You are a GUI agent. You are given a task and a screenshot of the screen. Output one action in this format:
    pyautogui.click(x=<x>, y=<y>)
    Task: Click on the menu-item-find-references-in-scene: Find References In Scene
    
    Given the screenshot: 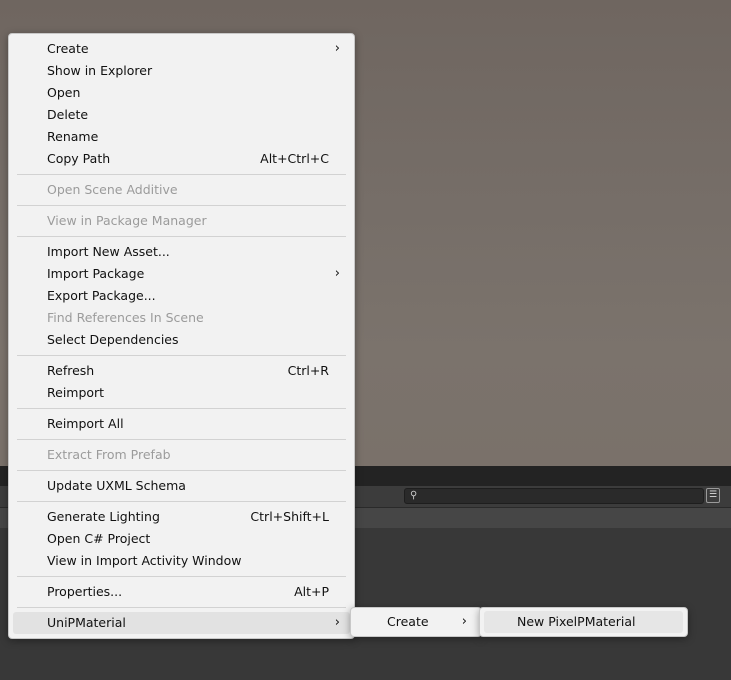 What is the action you would take?
    pyautogui.click(x=181, y=318)
    